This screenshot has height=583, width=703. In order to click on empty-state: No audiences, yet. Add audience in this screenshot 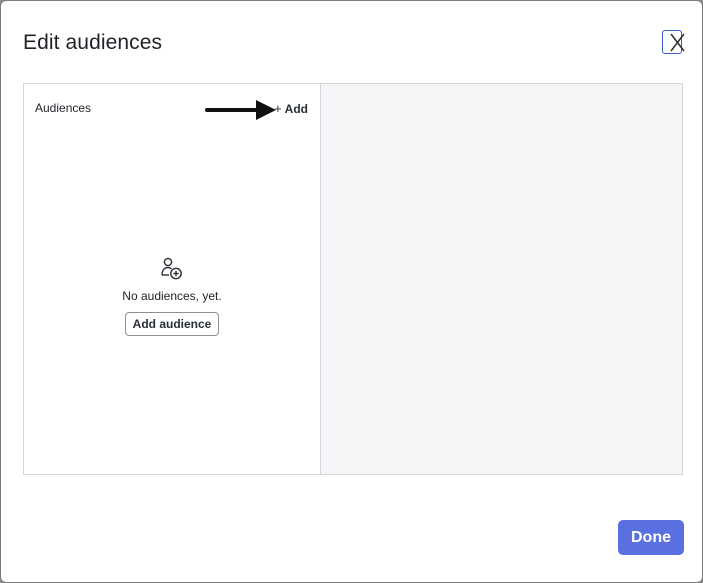, I will do `click(172, 296)`.